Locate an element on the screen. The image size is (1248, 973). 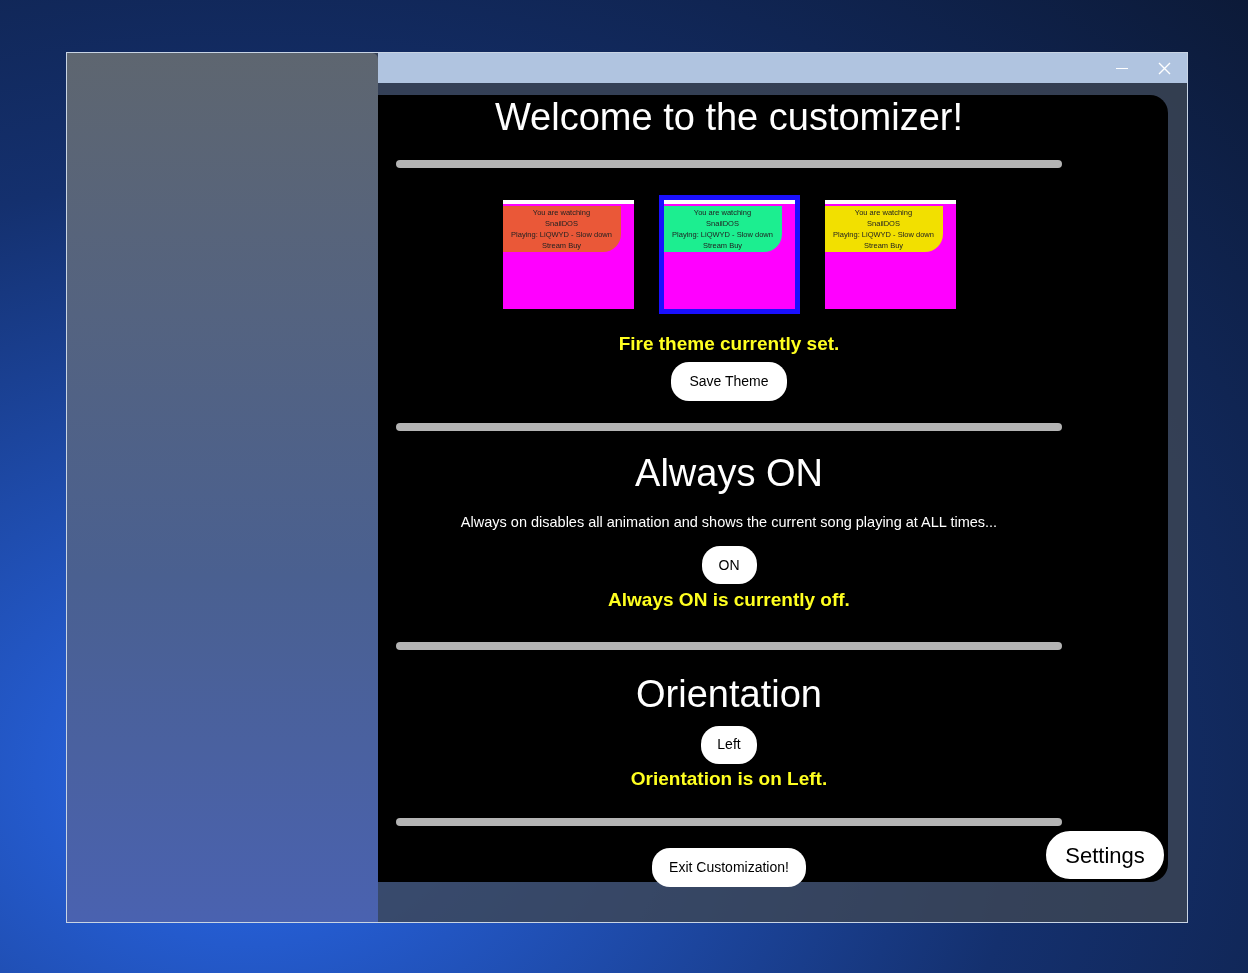
theme-status: Fire theme currently set. is located at coordinates (729, 344).